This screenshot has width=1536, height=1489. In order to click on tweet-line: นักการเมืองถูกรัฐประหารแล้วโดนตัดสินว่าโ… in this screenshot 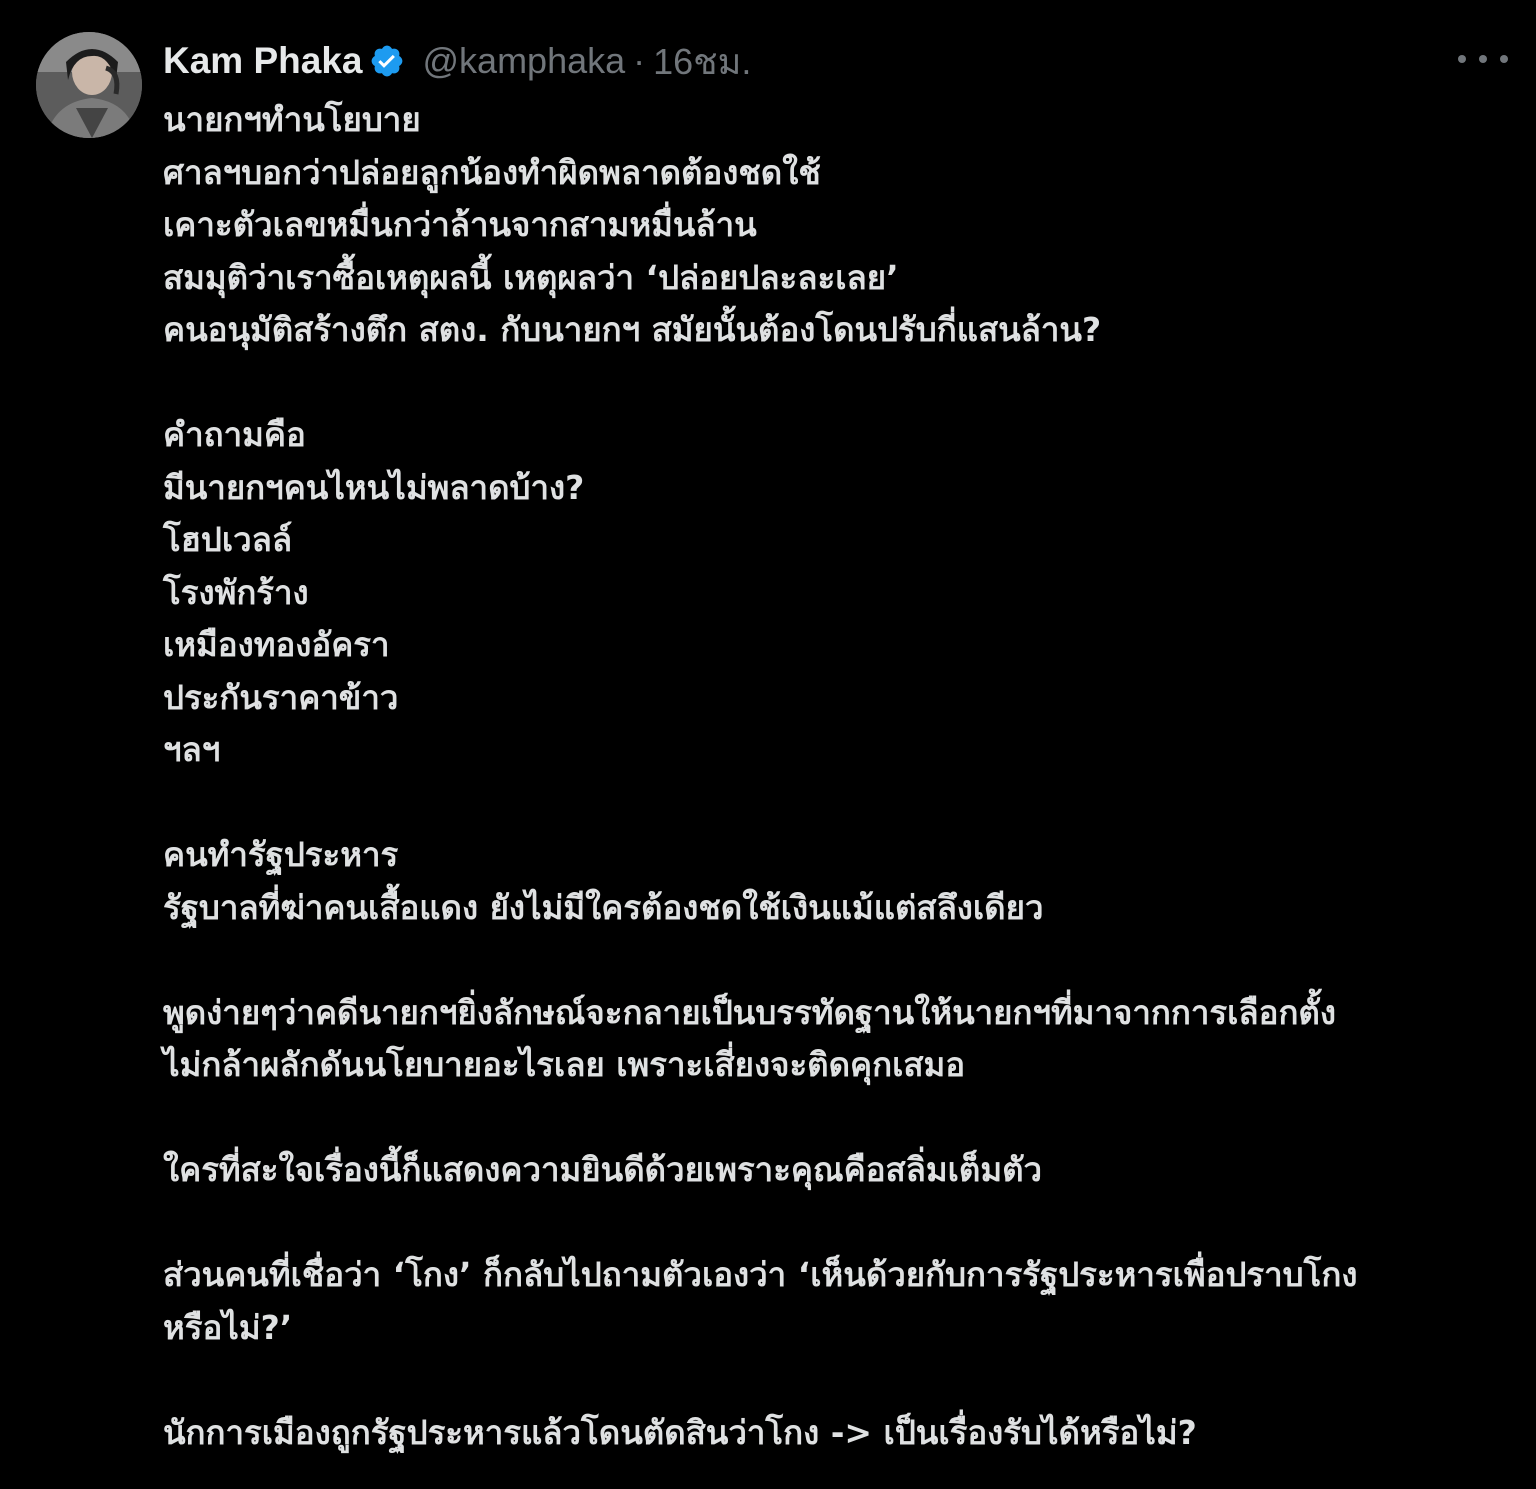, I will do `click(680, 1432)`.